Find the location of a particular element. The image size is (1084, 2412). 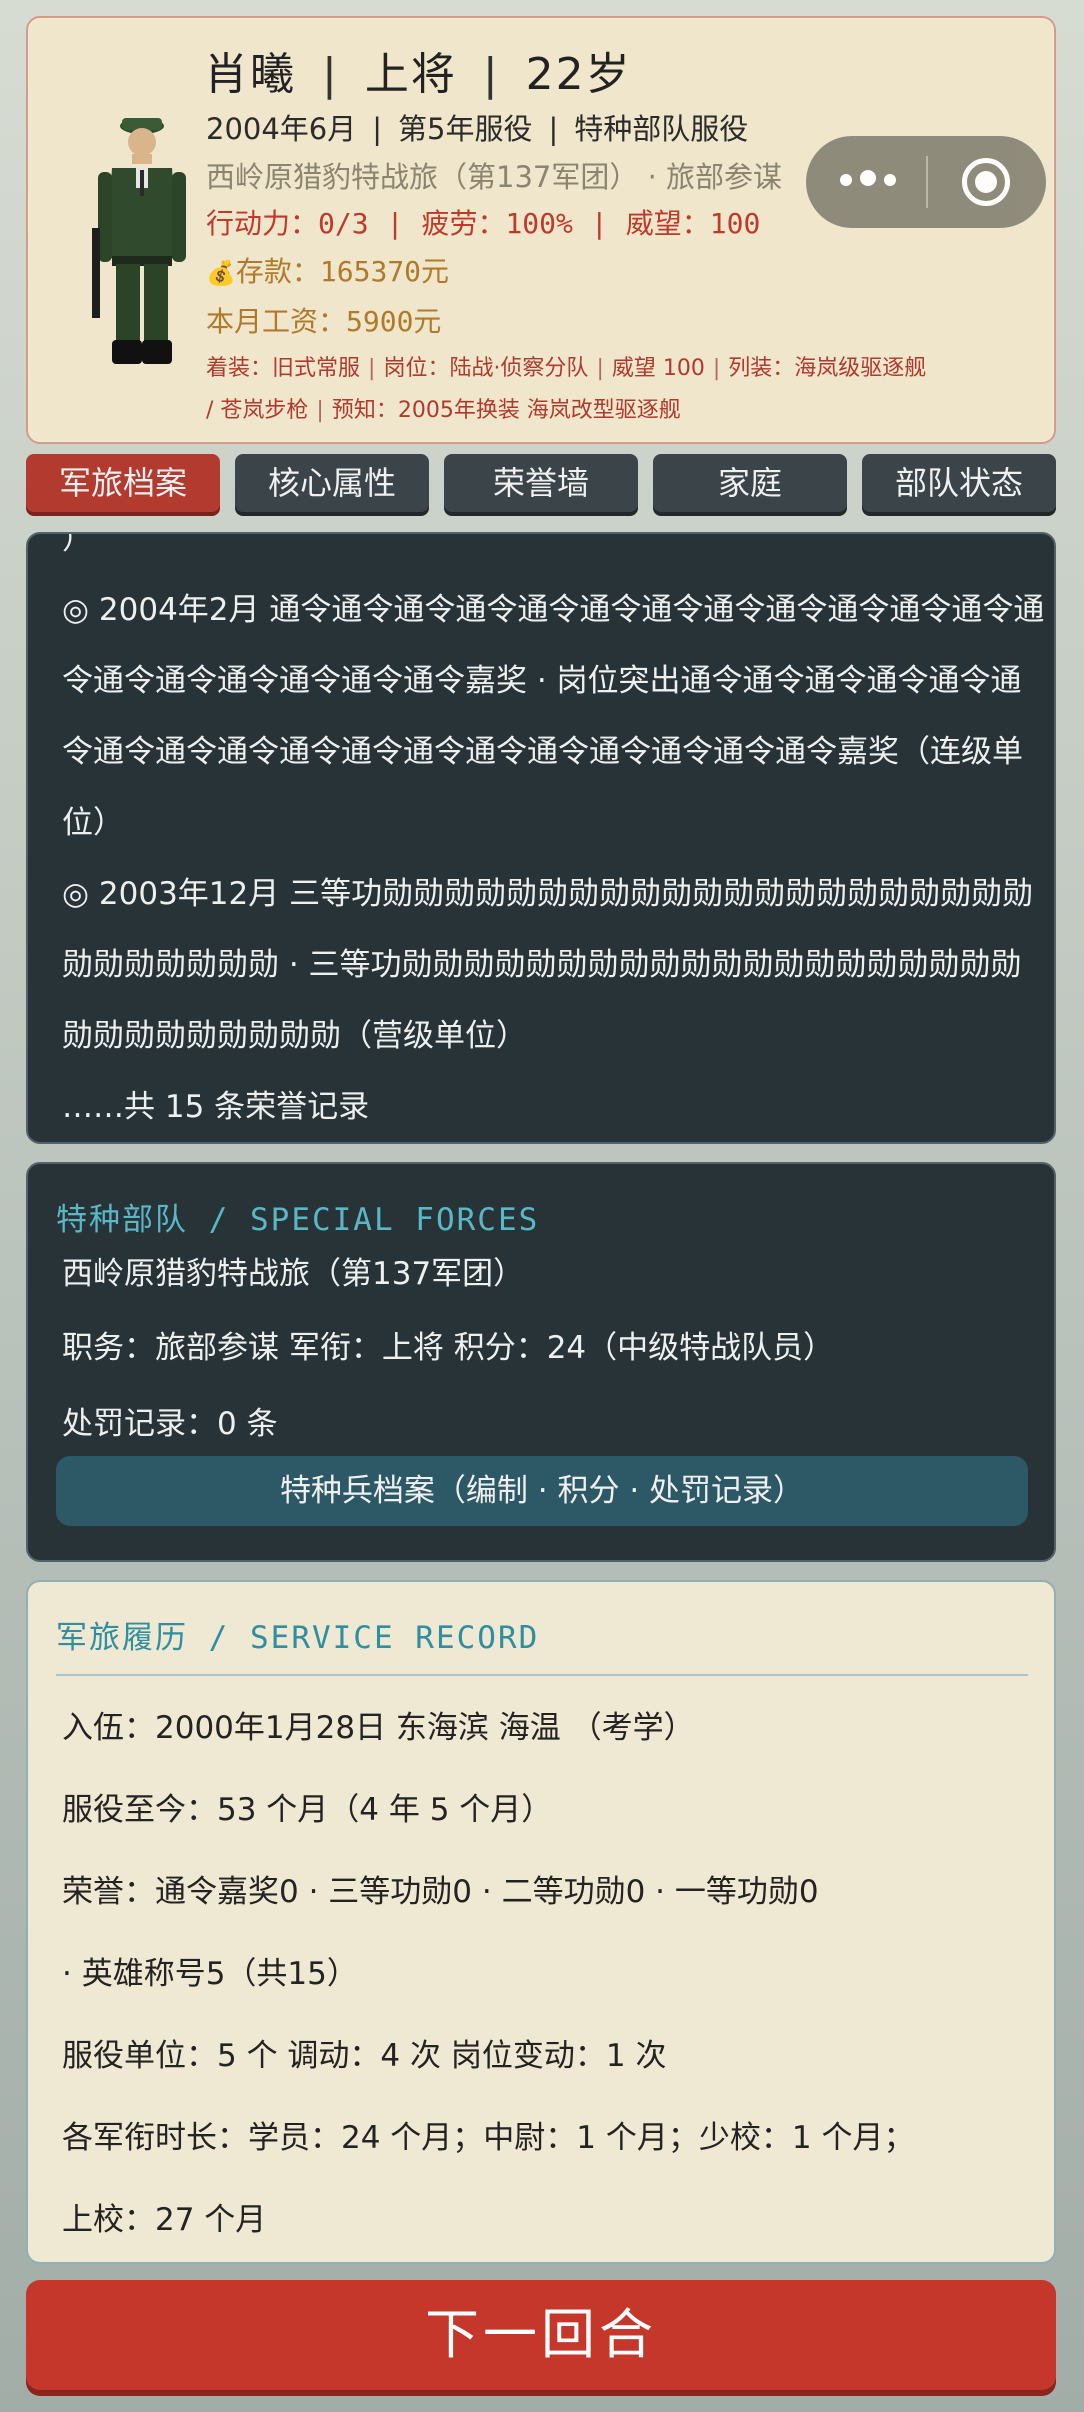

miniprogram-capsule is located at coordinates (926, 182).